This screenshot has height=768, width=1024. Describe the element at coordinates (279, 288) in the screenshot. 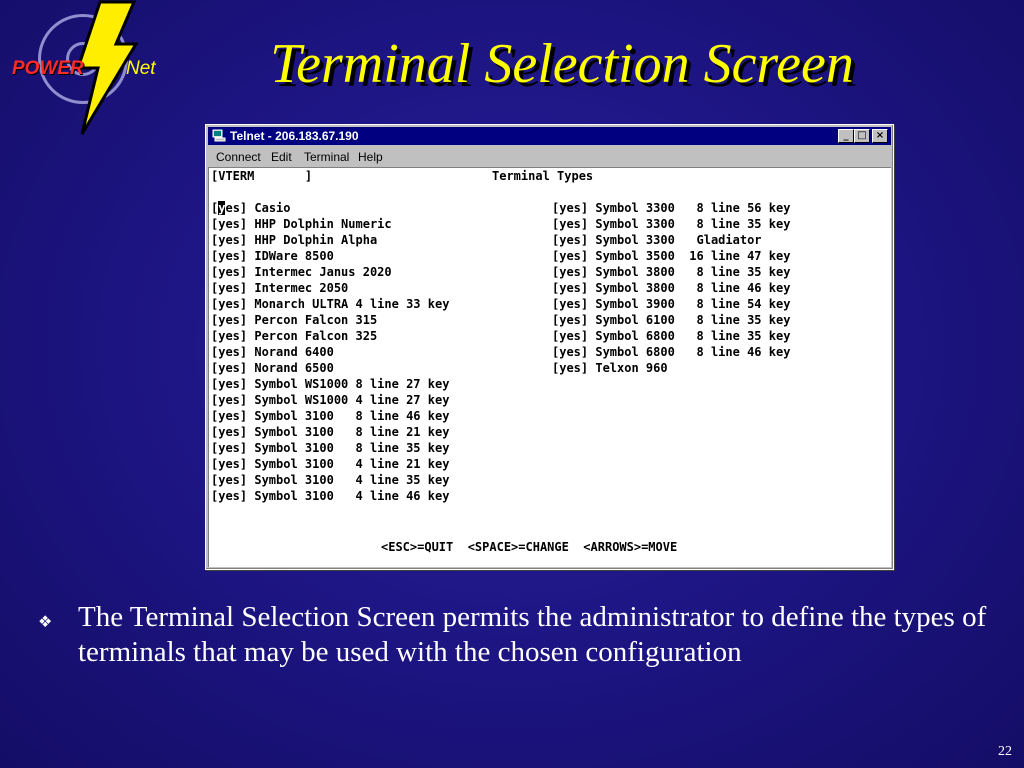

I see `left-list-item: [yes] Intermec 2050` at that location.